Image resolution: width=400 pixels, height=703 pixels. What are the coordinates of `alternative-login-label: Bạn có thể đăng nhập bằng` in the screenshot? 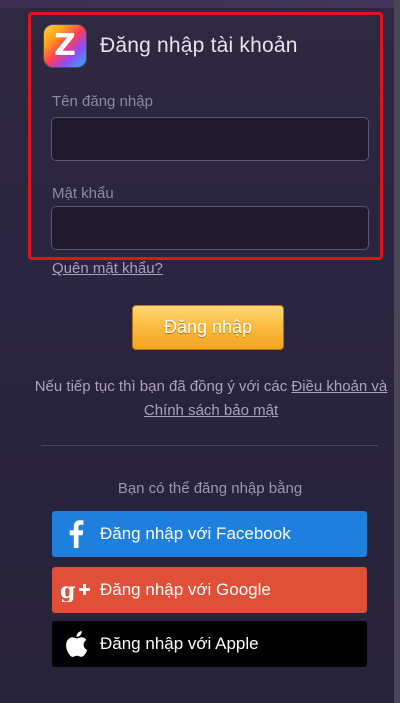 It's located at (210, 488).